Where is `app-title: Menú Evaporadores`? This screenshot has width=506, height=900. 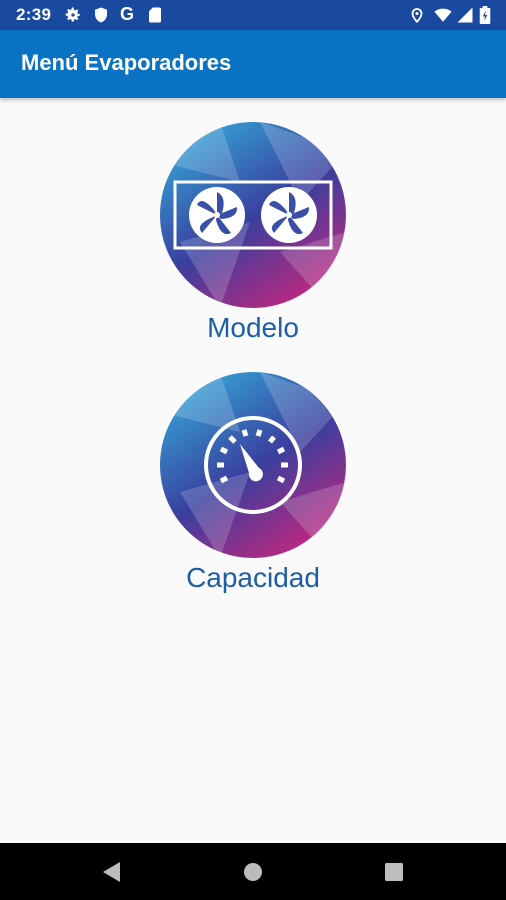 app-title: Menú Evaporadores is located at coordinates (126, 62).